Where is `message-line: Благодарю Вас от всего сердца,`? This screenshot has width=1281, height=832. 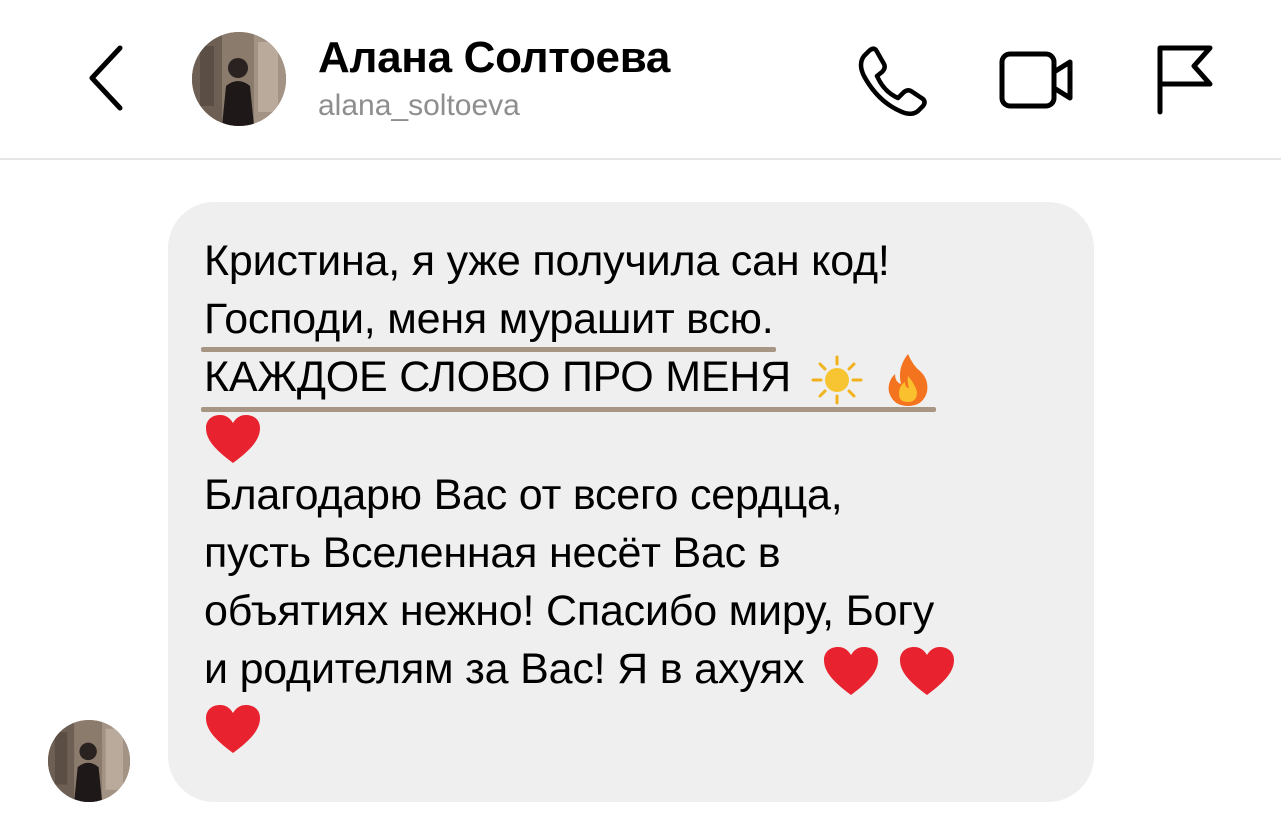
message-line: Благодарю Вас от всего сердца, is located at coordinates (631, 495).